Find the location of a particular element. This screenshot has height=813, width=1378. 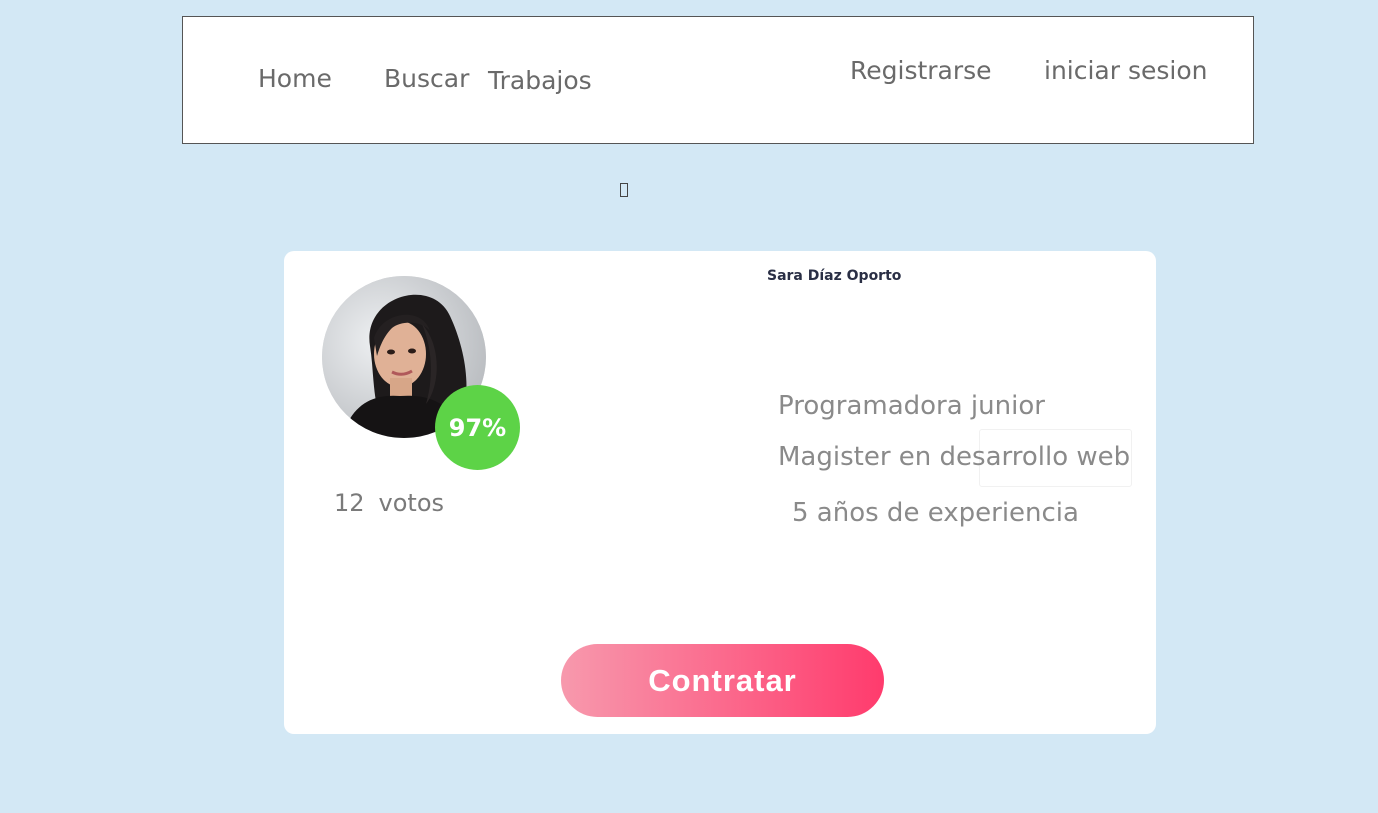

votes-label: votos is located at coordinates (411, 503).